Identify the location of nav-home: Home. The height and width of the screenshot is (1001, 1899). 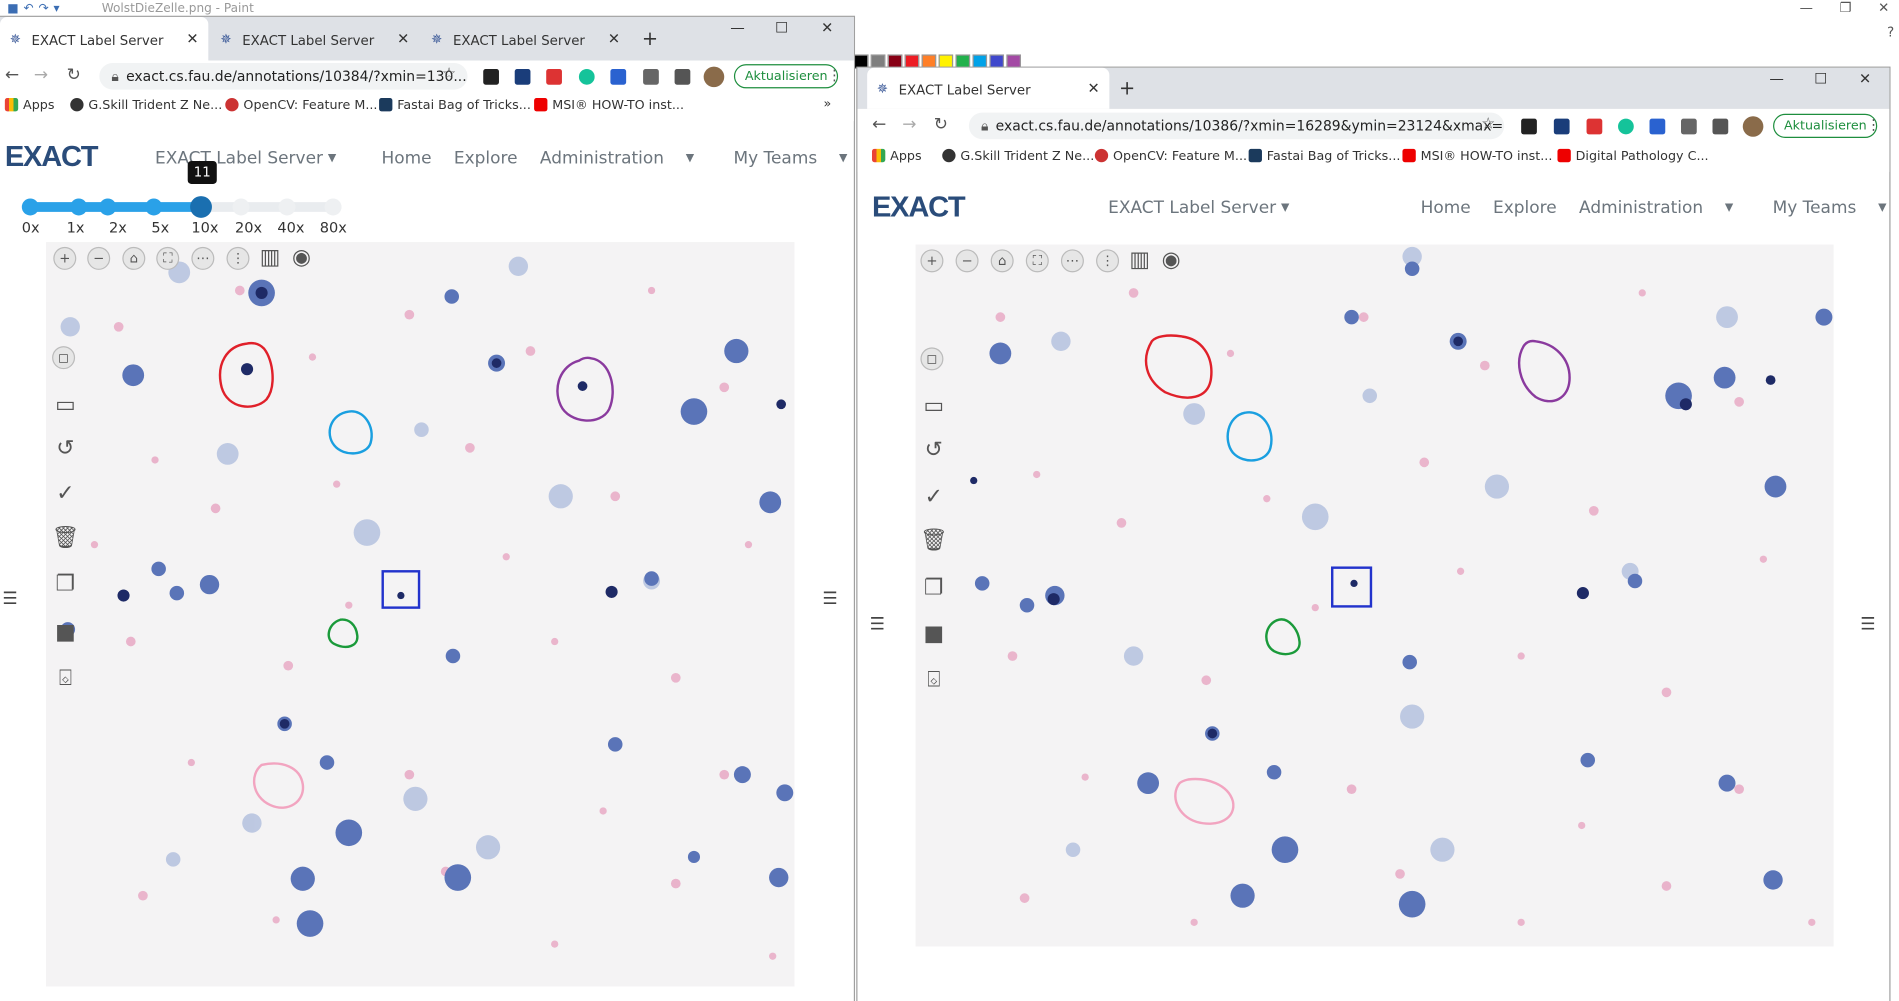
(1446, 208).